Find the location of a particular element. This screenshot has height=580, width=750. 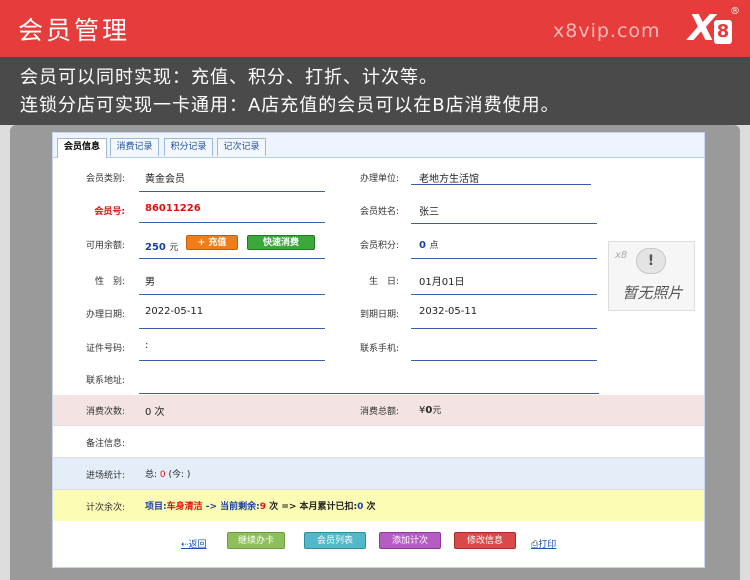

back-link-label: 返回 is located at coordinates (197, 545).